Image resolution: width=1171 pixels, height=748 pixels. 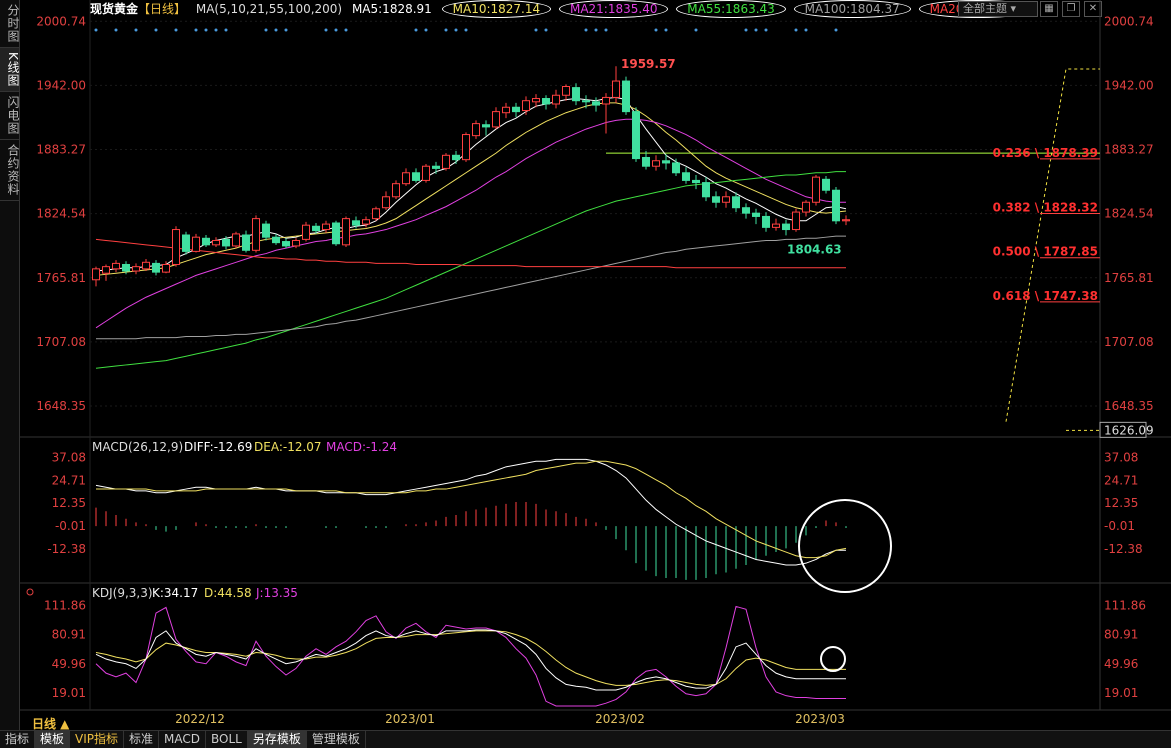 What do you see at coordinates (470, 656) in the screenshot?
I see `kdj-j-line` at bounding box center [470, 656].